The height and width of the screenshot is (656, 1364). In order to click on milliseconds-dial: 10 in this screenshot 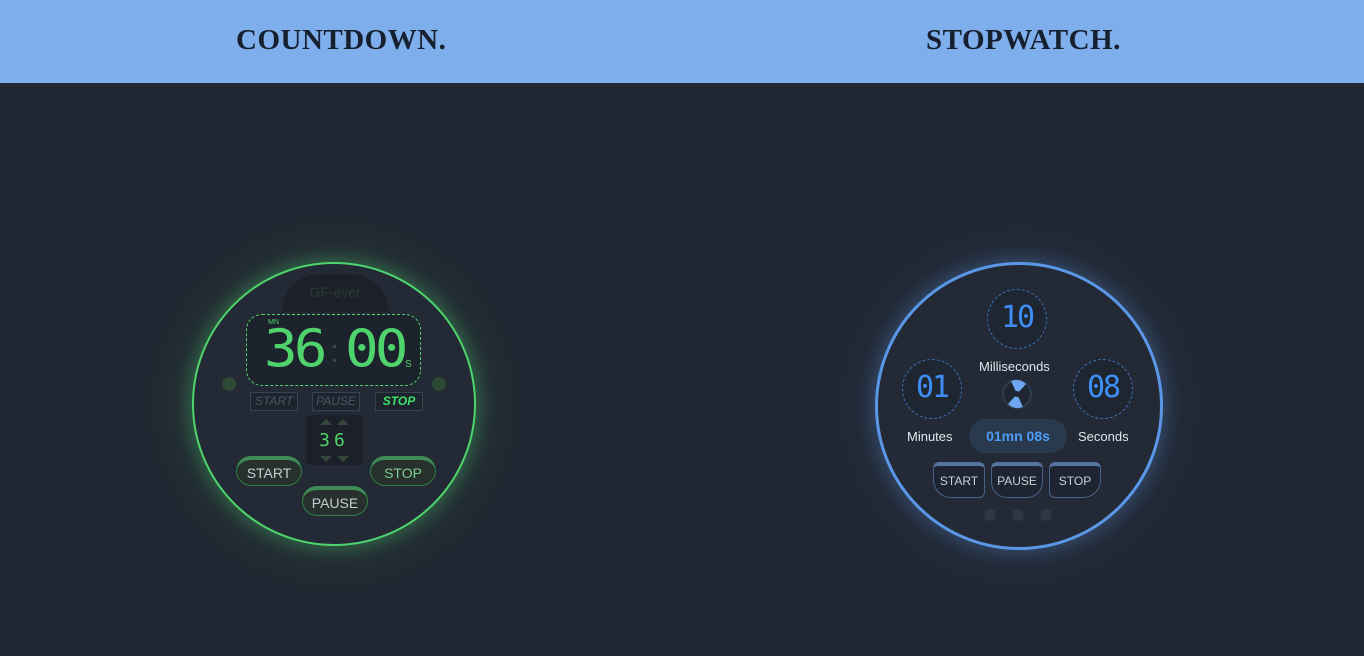, I will do `click(1017, 319)`.